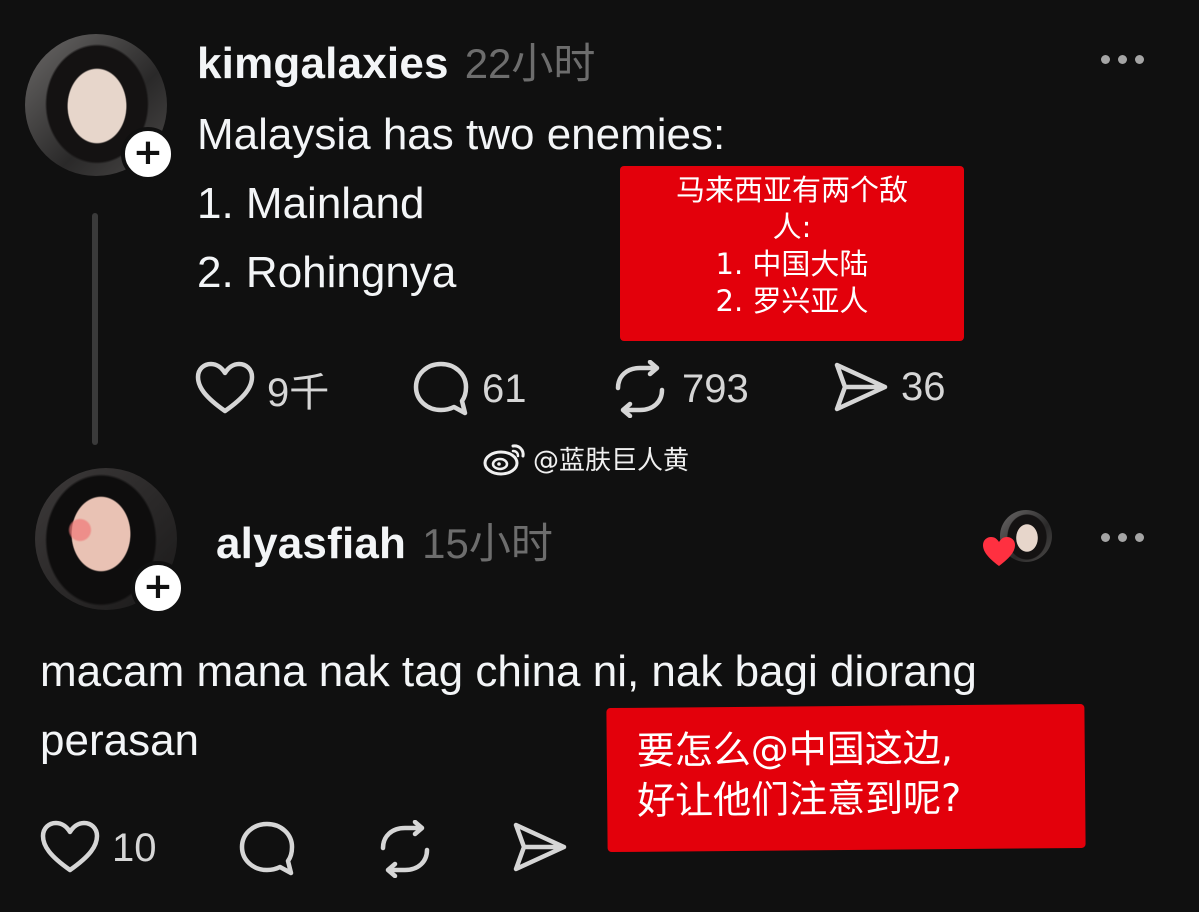  Describe the element at coordinates (298, 393) in the screenshot. I see `like-count: 9千` at that location.